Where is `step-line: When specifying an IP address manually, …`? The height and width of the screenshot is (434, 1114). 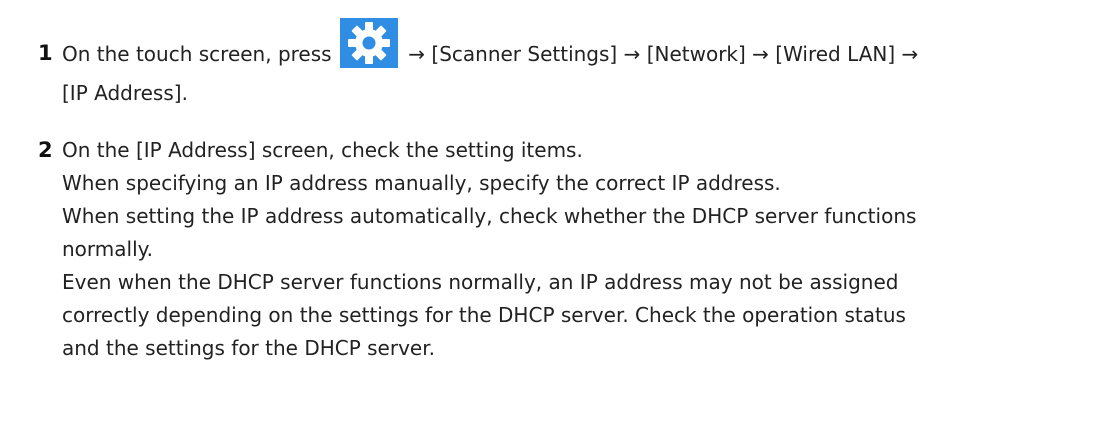 step-line: When specifying an IP address manually, … is located at coordinates (421, 183).